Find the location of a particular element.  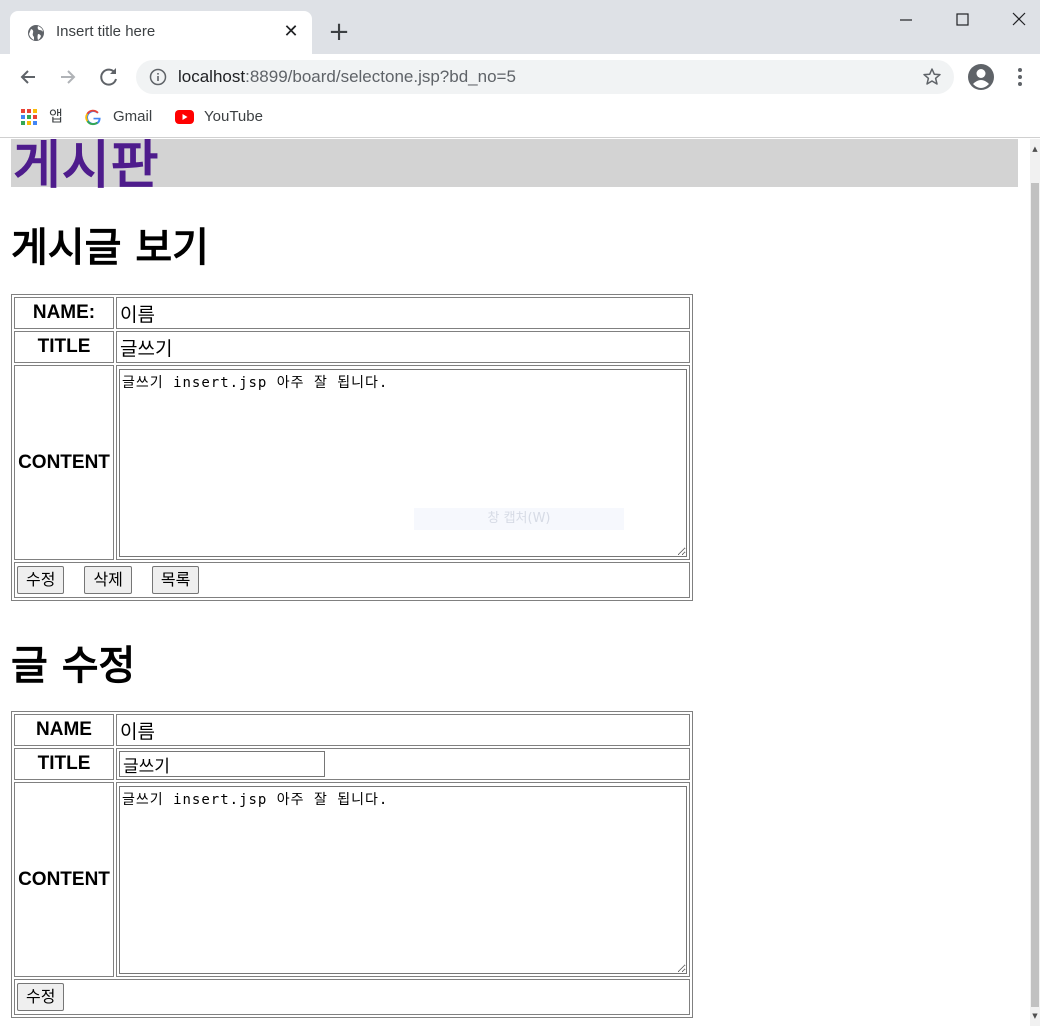

delete-button: 삭제 is located at coordinates (108, 580).